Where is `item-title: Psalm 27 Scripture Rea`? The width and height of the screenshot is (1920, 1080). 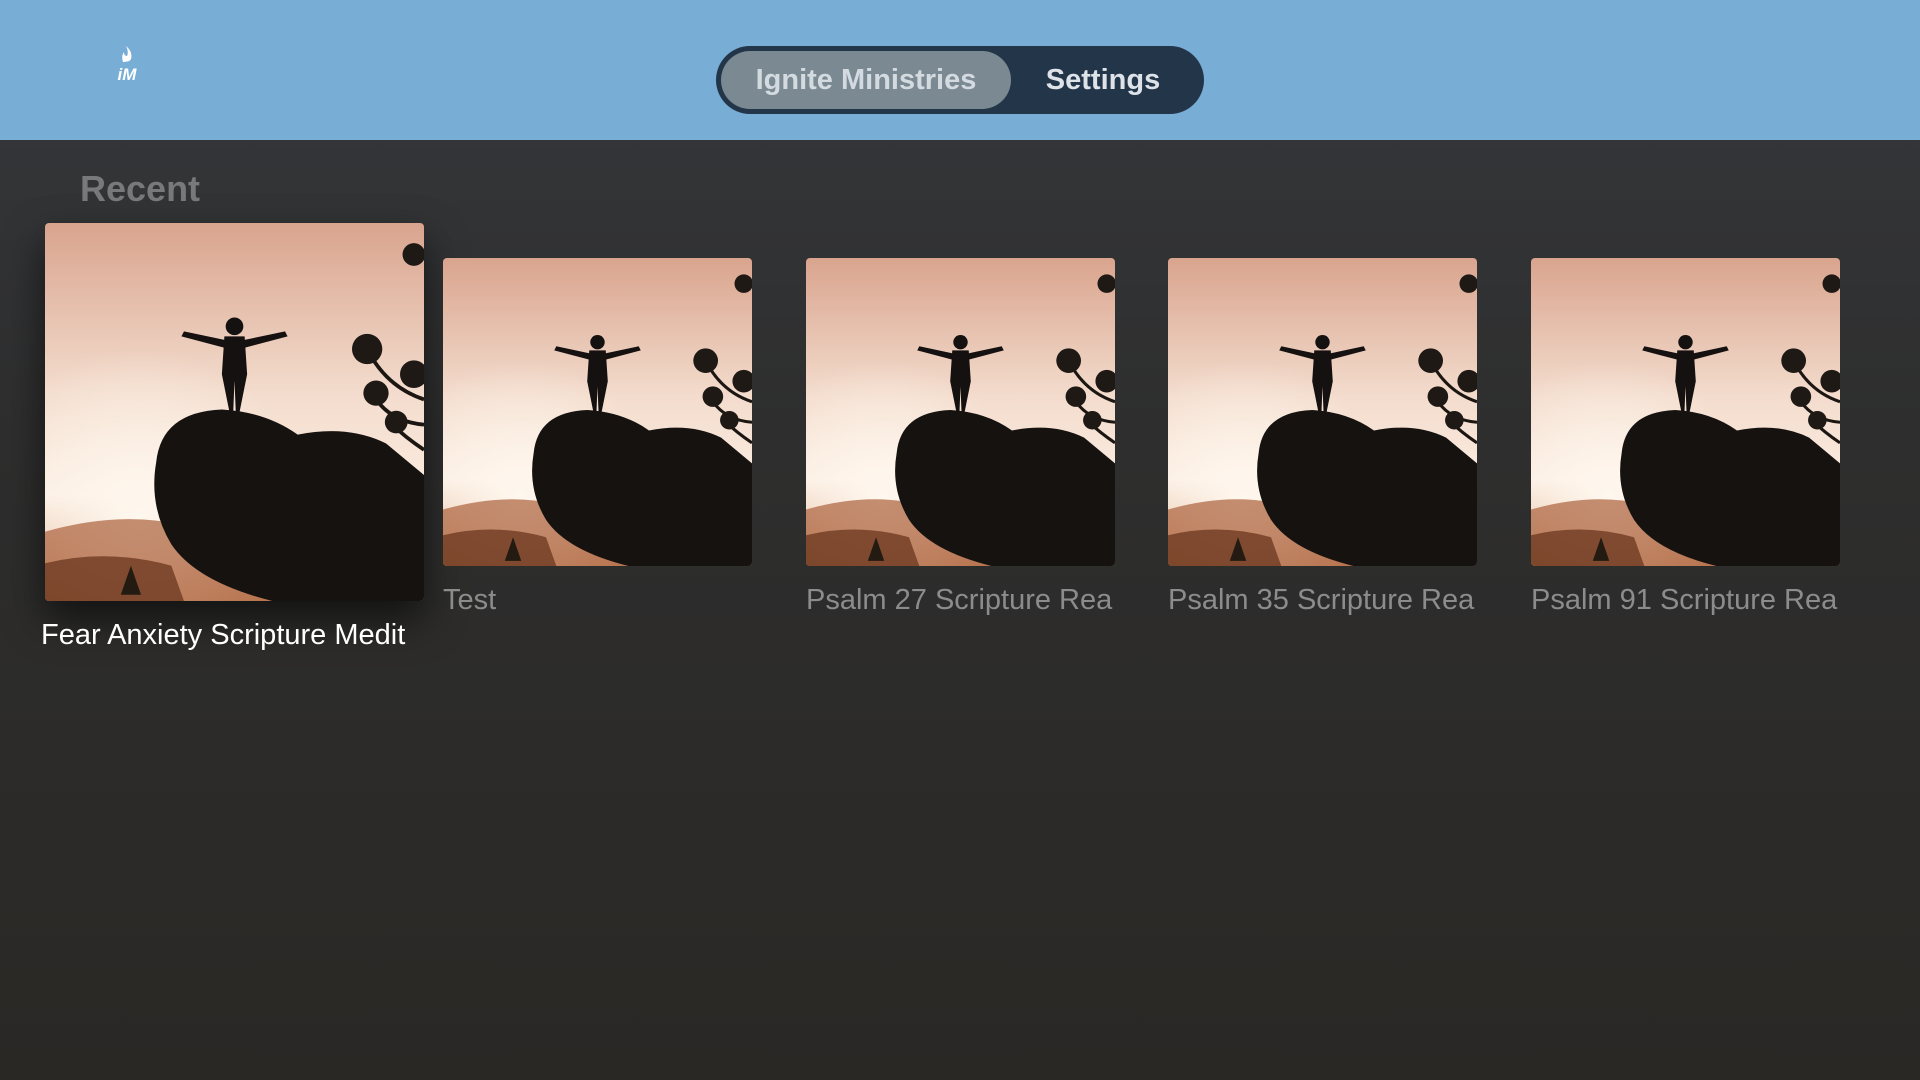 item-title: Psalm 27 Scripture Rea is located at coordinates (959, 600).